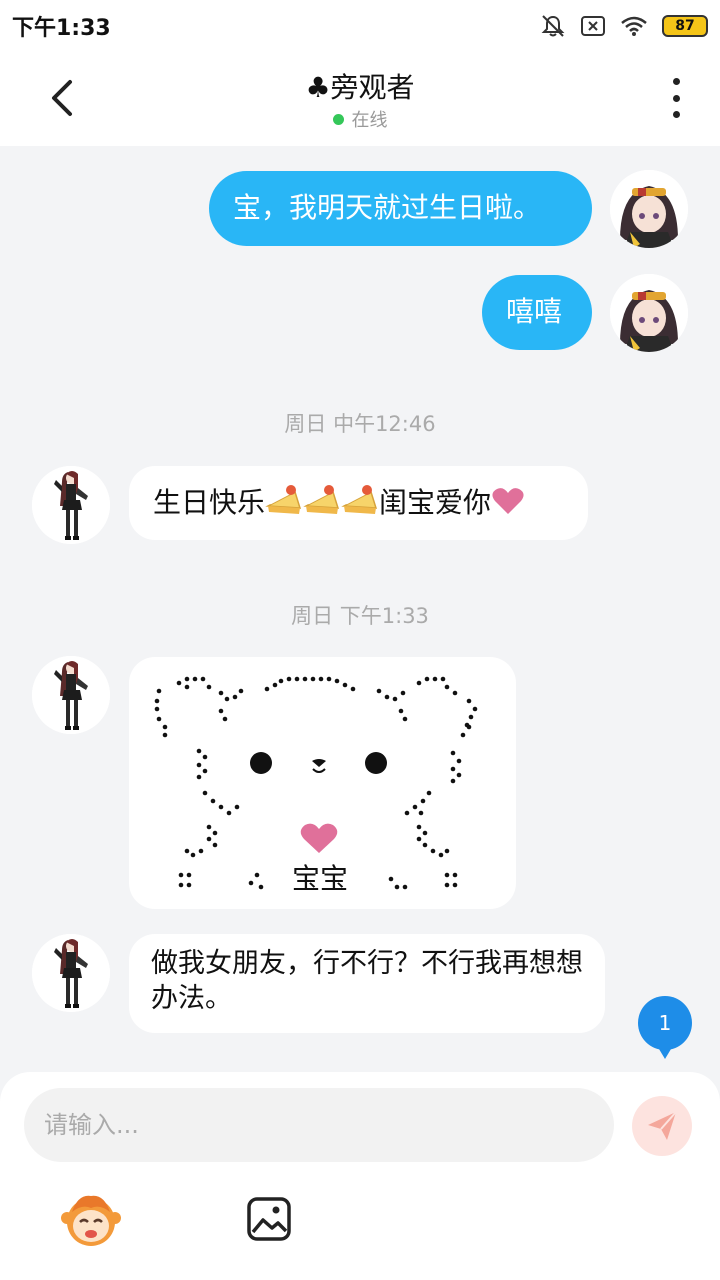 The height and width of the screenshot is (1280, 720). I want to click on more-options-button, so click(676, 98).